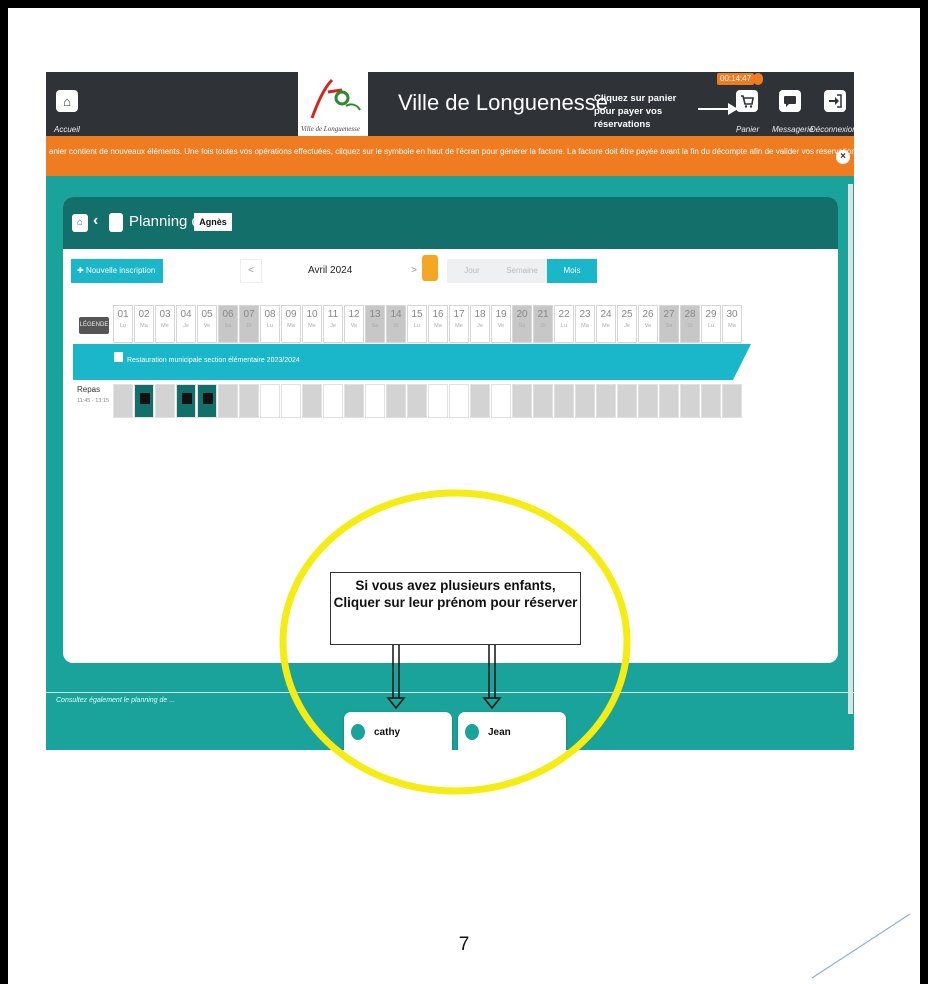  I want to click on annotation-overlay, so click(455, 642).